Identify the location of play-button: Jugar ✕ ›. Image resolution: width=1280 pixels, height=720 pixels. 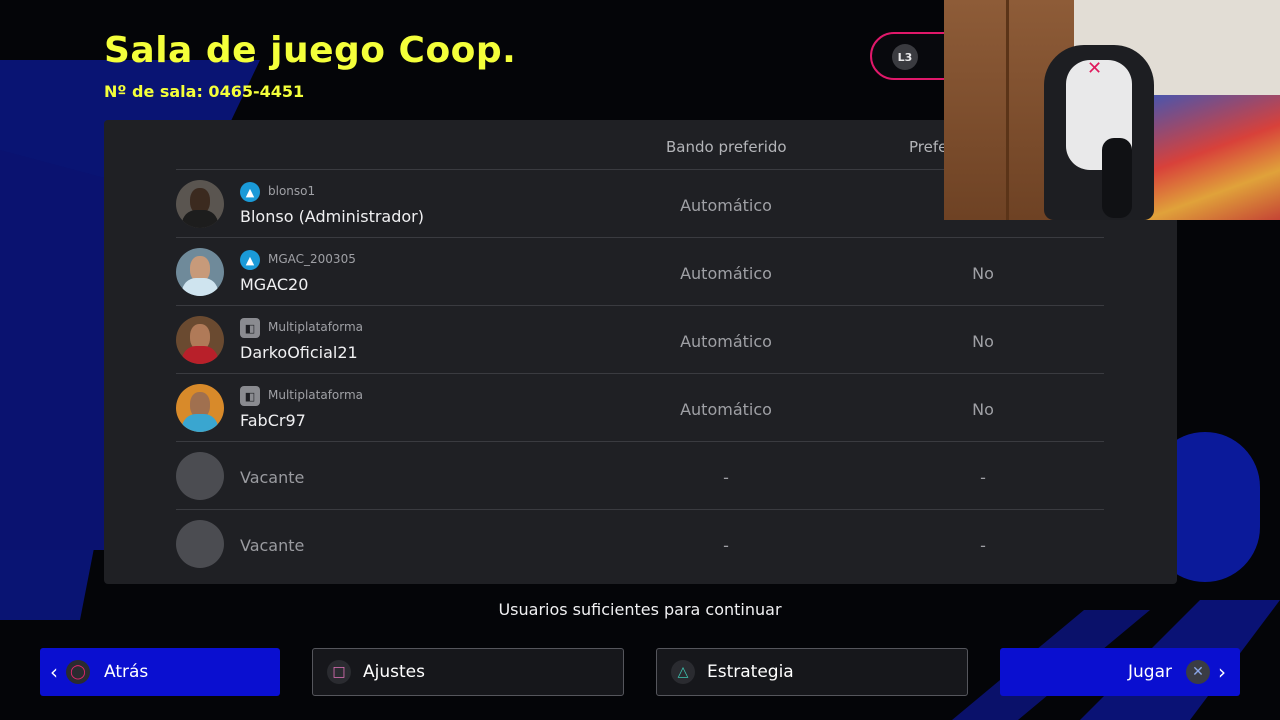
(1120, 672).